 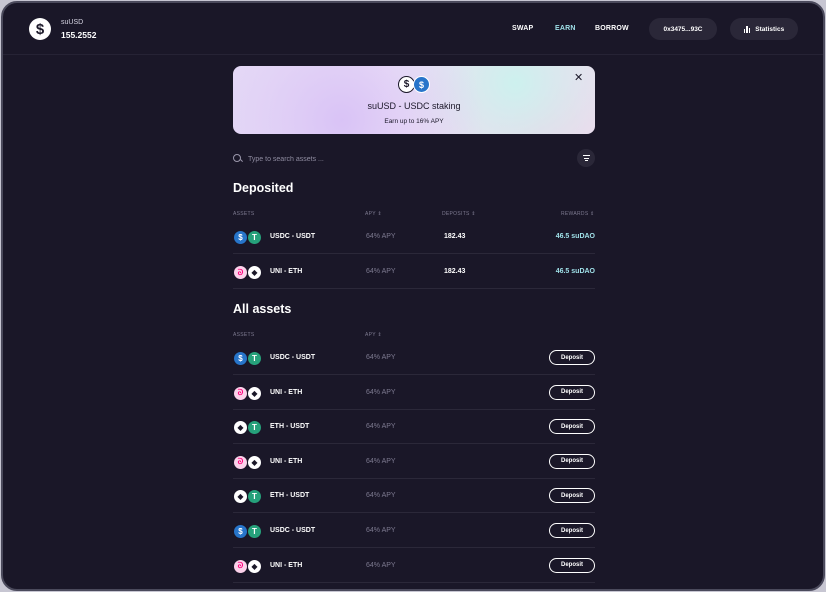 I want to click on wallet-address-button: 0x3475...93C, so click(x=683, y=29).